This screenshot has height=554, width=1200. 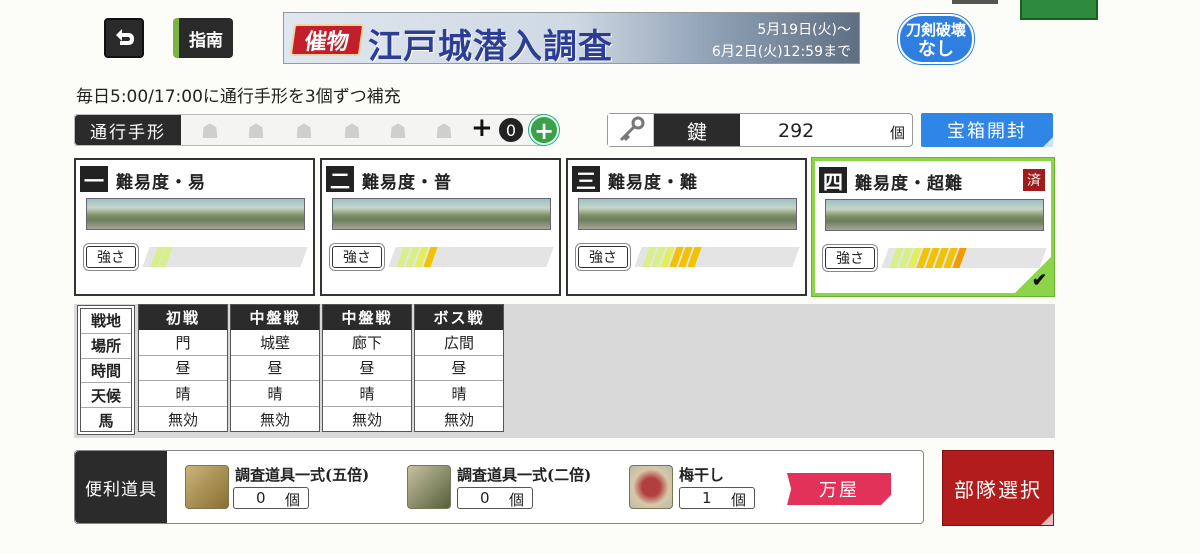 What do you see at coordinates (707, 498) in the screenshot?
I see `item-count: 1` at bounding box center [707, 498].